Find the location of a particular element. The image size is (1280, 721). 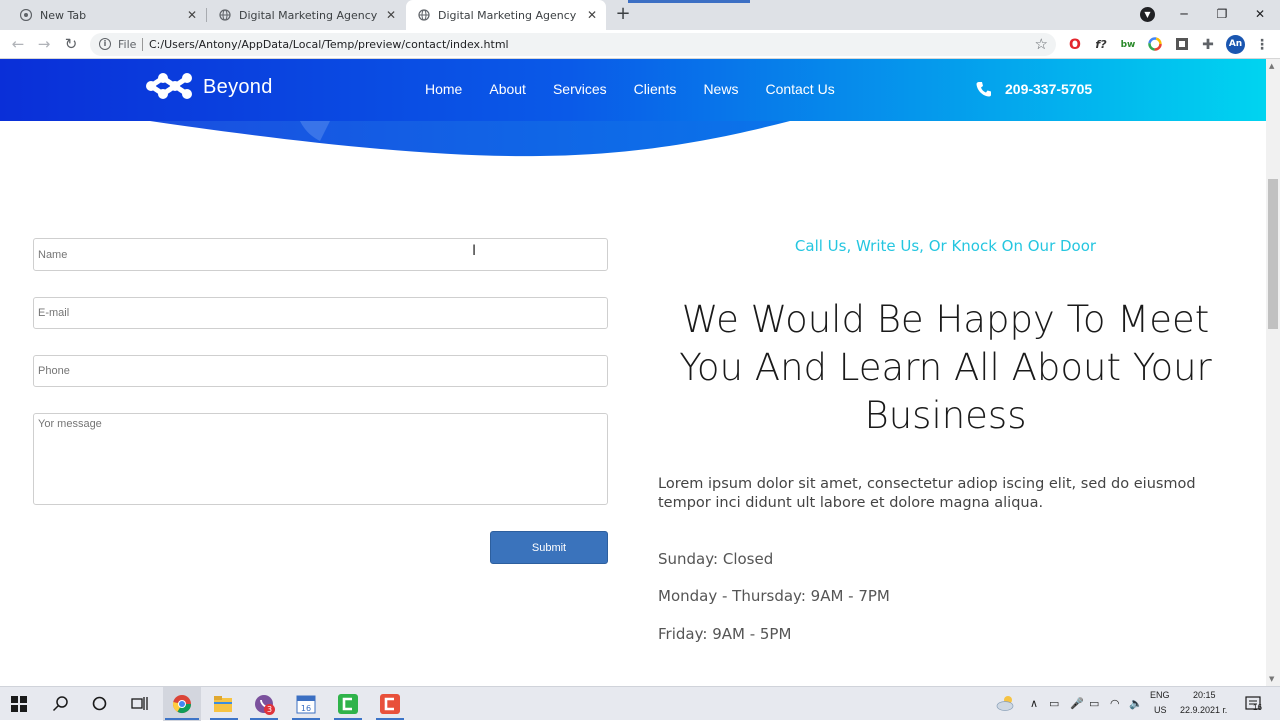

new-tab-button: + is located at coordinates (623, 15).